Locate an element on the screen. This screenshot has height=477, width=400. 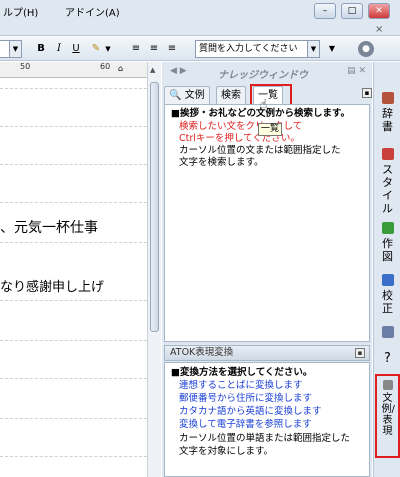
options-button: ● is located at coordinates (366, 49).